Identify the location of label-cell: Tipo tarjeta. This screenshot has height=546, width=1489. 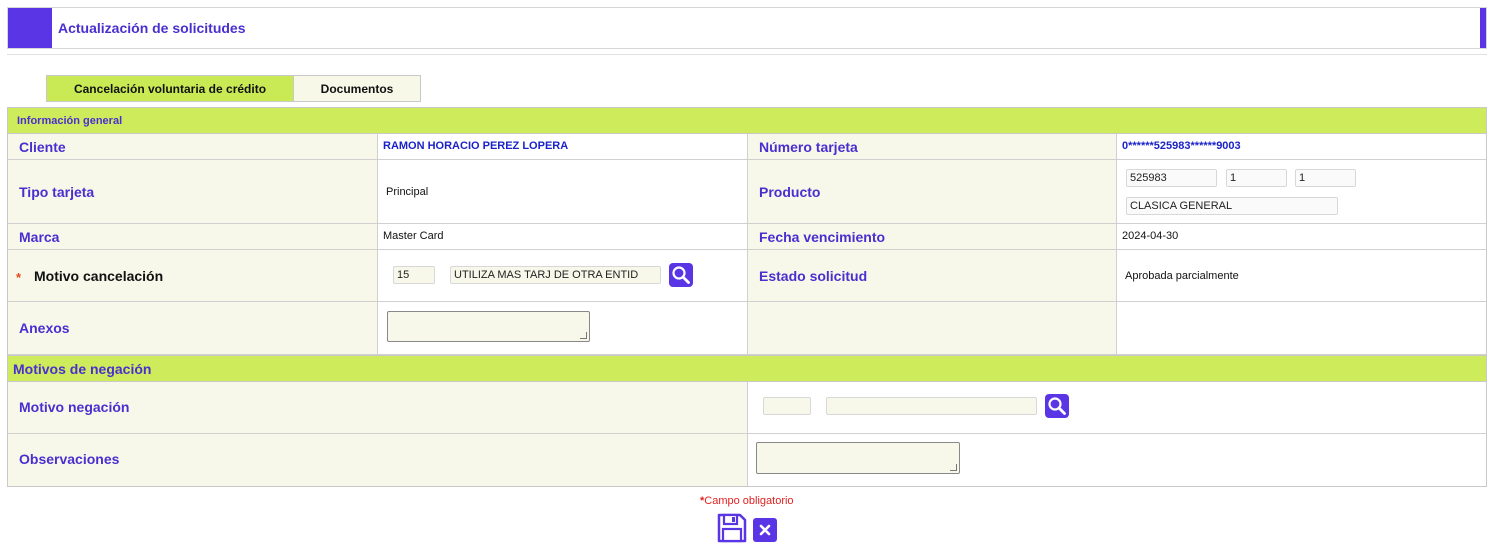
(193, 191).